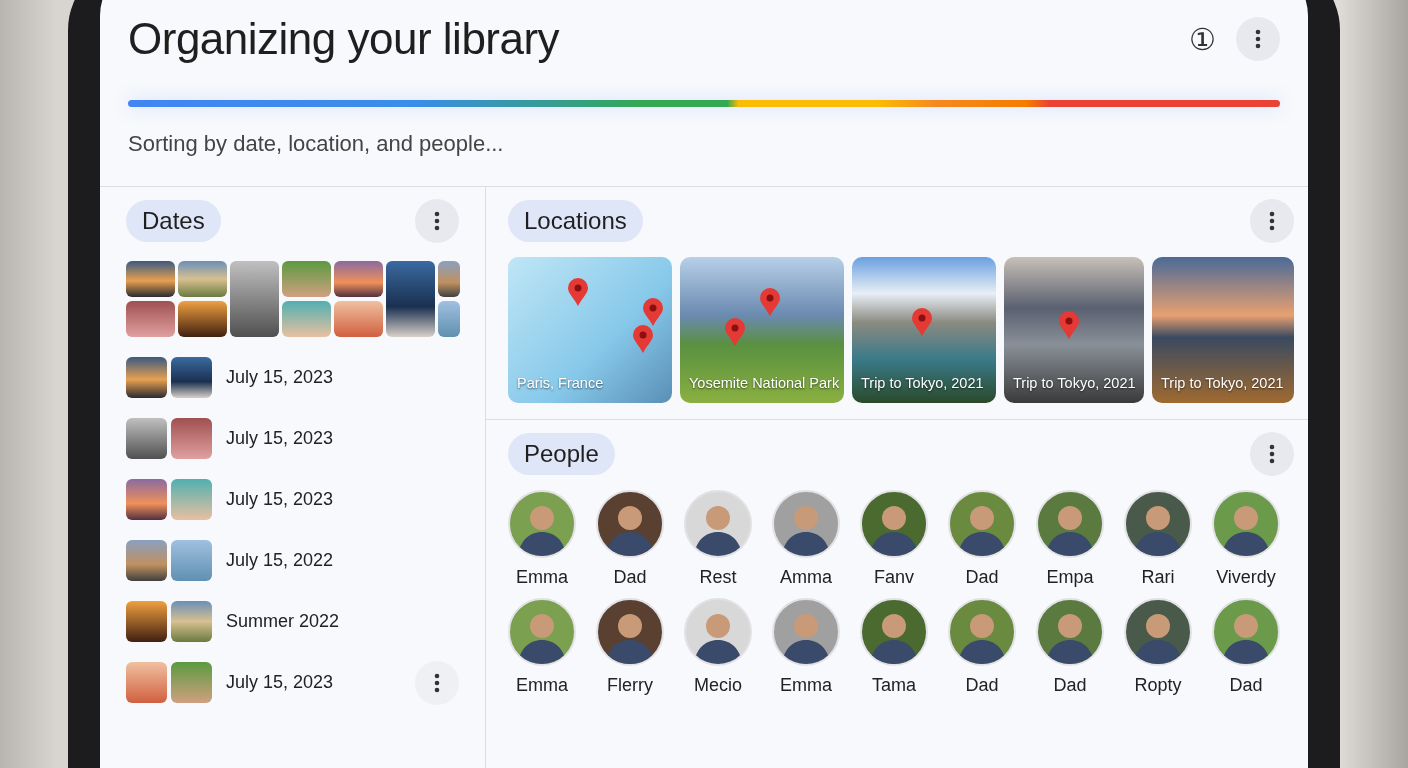 Image resolution: width=1408 pixels, height=768 pixels. I want to click on person-name: Flerry, so click(630, 685).